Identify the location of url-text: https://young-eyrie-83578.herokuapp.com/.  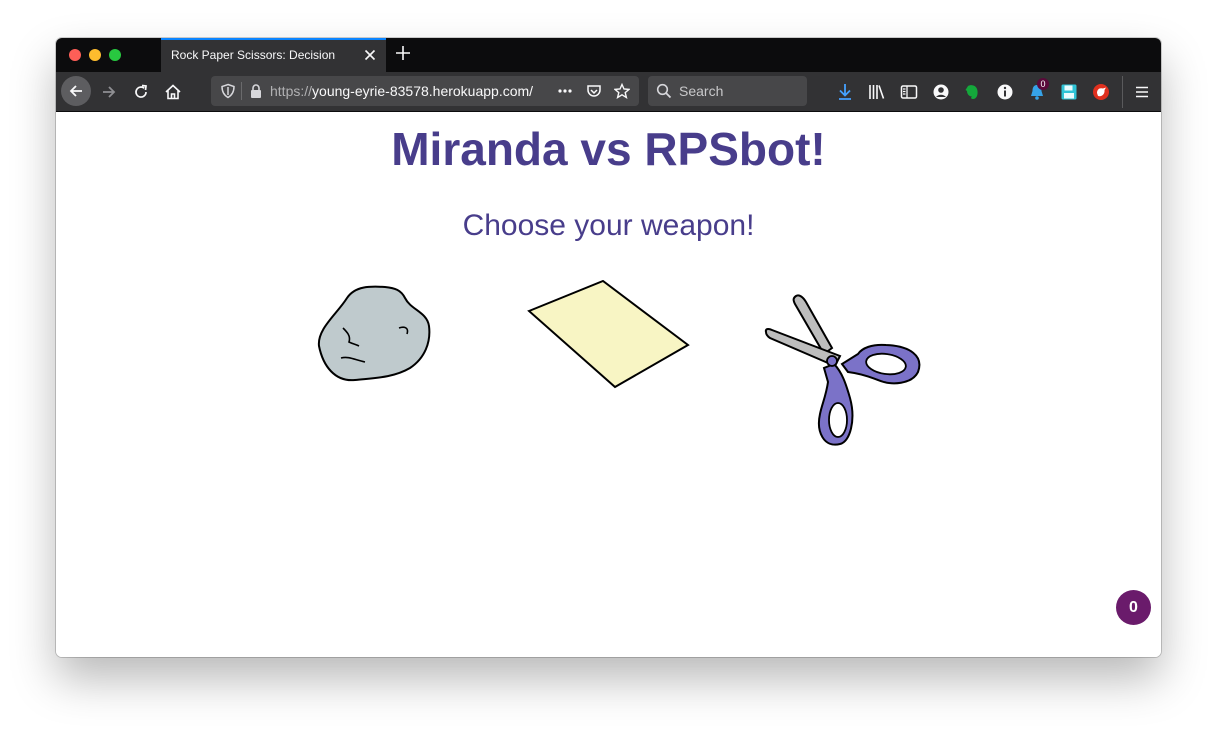
(408, 91).